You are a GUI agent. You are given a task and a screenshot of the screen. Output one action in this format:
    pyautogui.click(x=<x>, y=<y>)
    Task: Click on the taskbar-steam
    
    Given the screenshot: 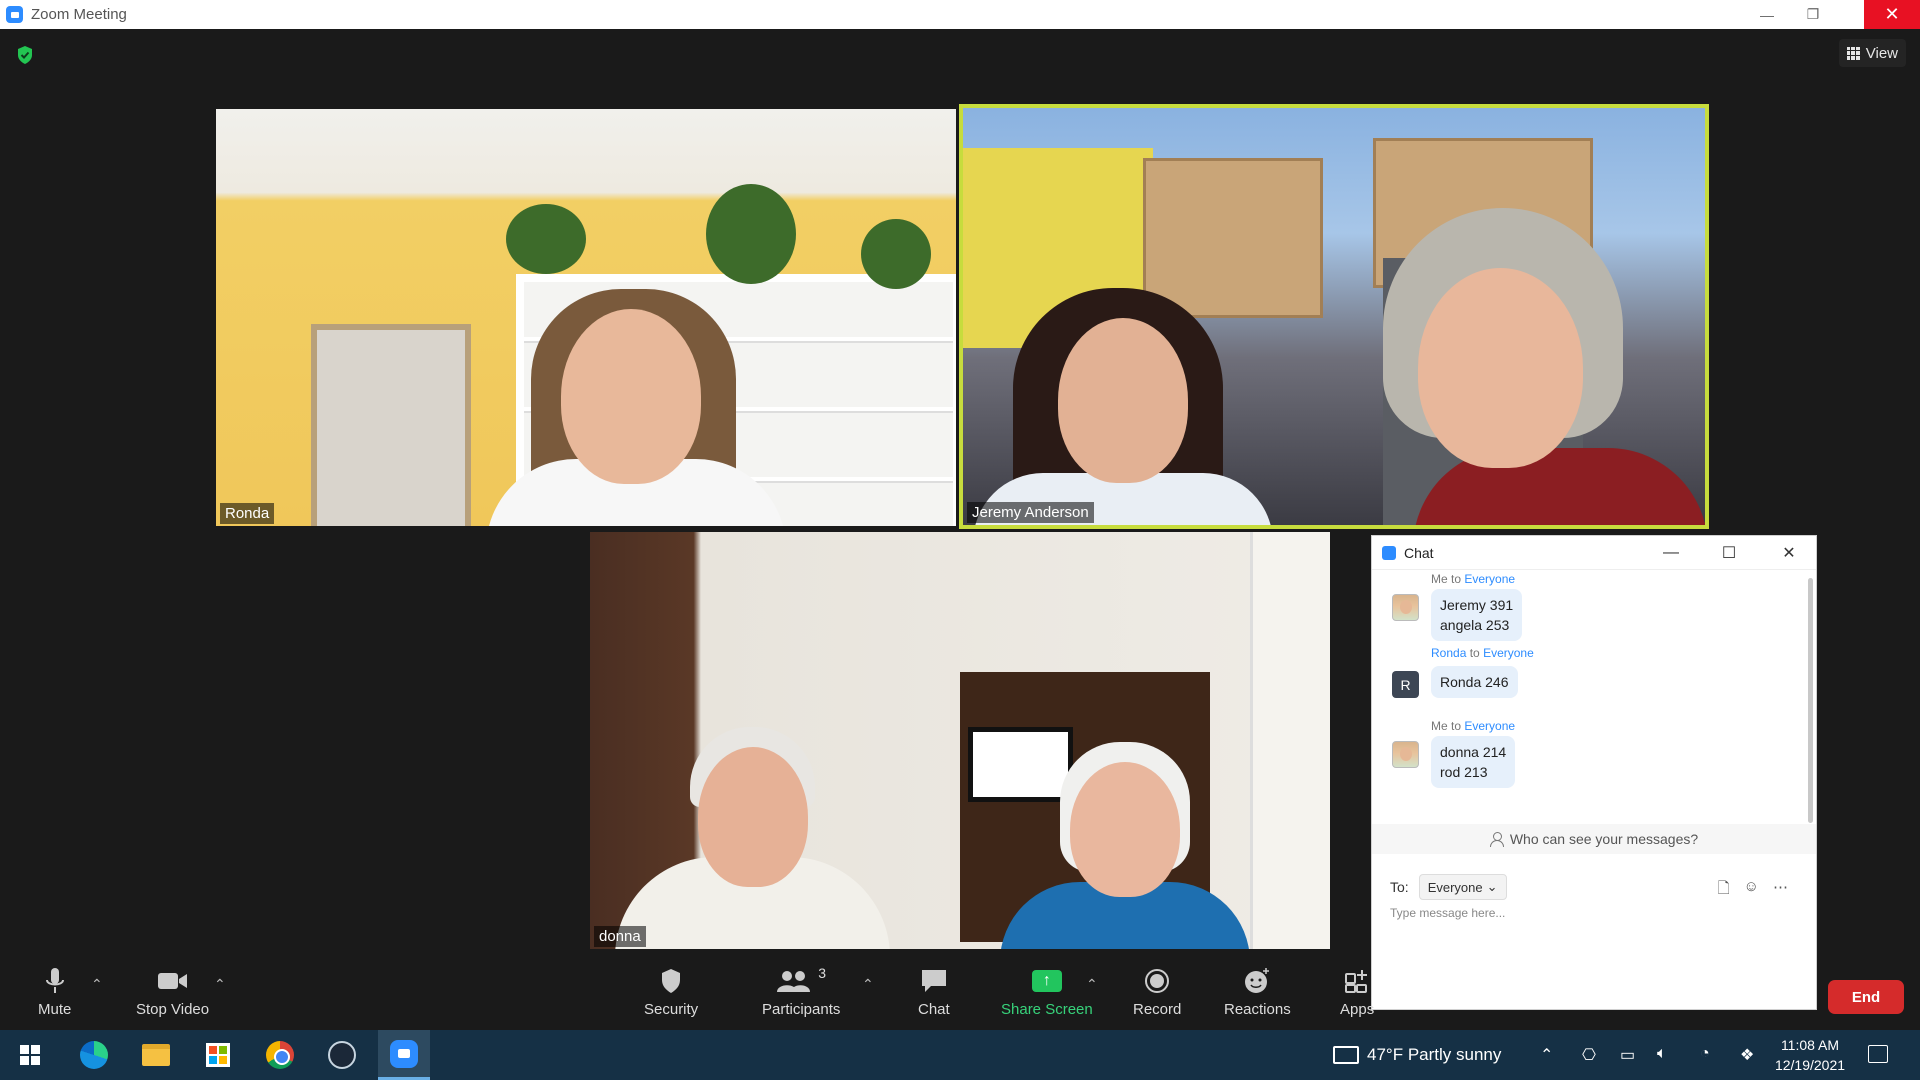 What is the action you would take?
    pyautogui.click(x=342, y=1055)
    